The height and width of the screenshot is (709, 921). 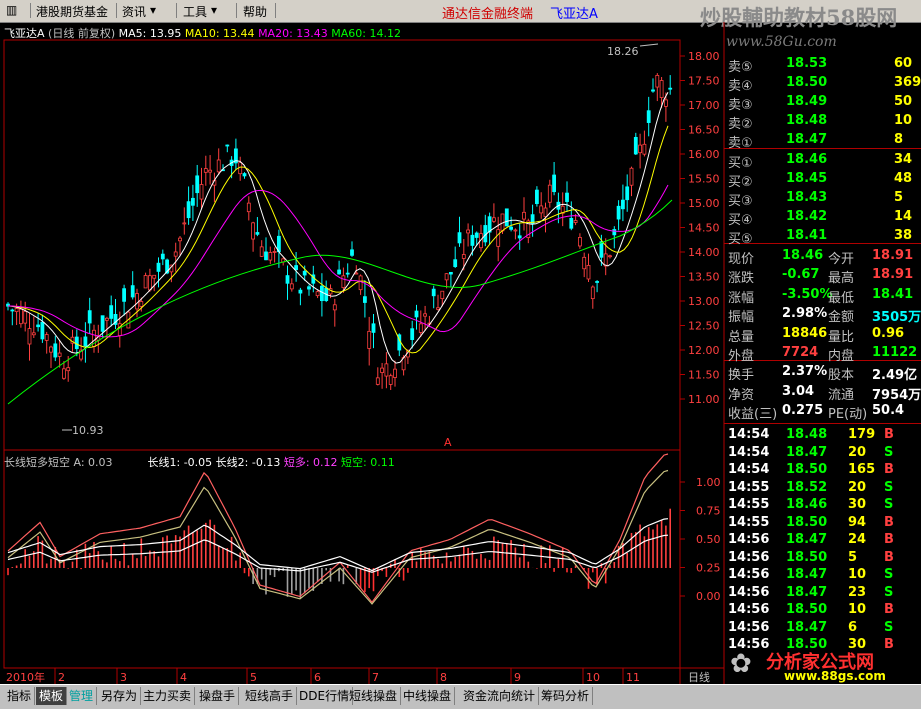 I want to click on stat-row: 振幅 2.98% 金额 3505万, so click(x=822, y=316).